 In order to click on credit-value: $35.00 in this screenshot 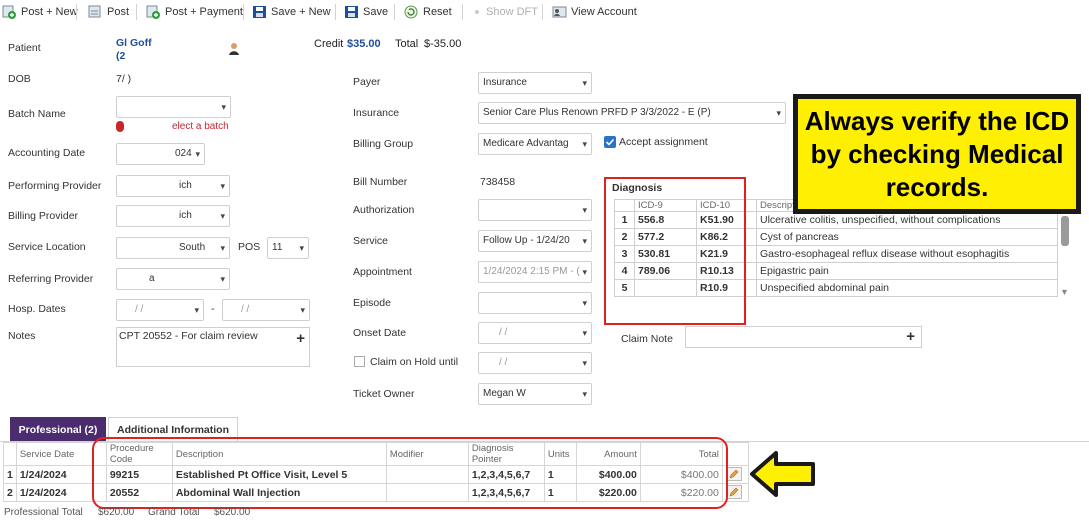, I will do `click(364, 44)`.